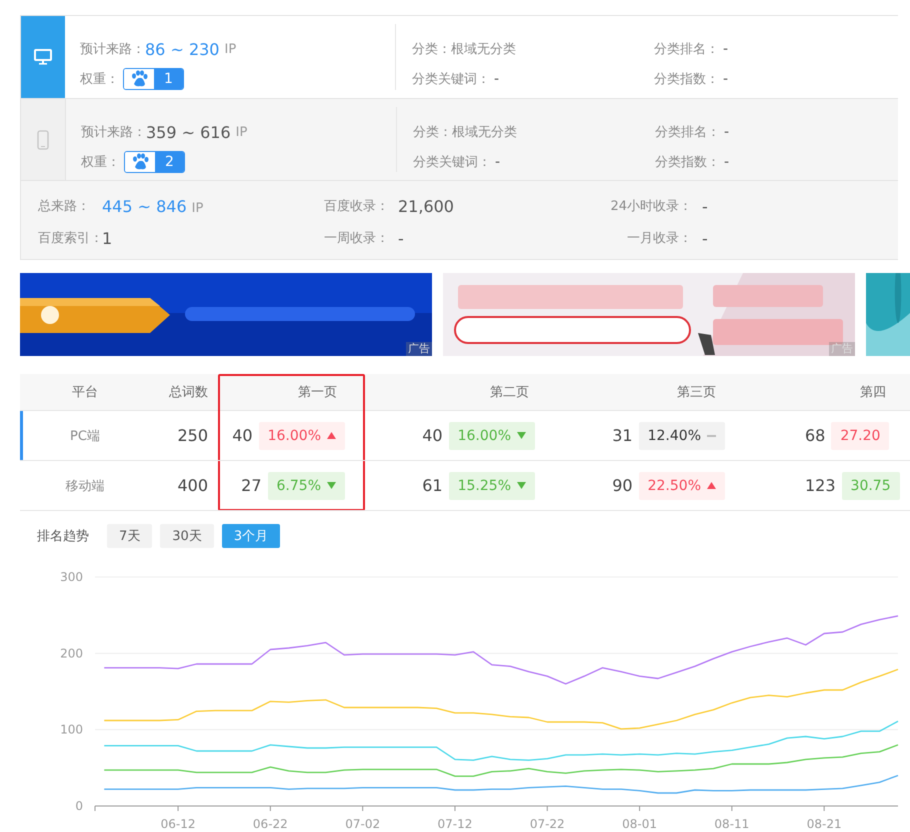 The height and width of the screenshot is (832, 910). I want to click on x-tick-label: 07-12, so click(455, 824).